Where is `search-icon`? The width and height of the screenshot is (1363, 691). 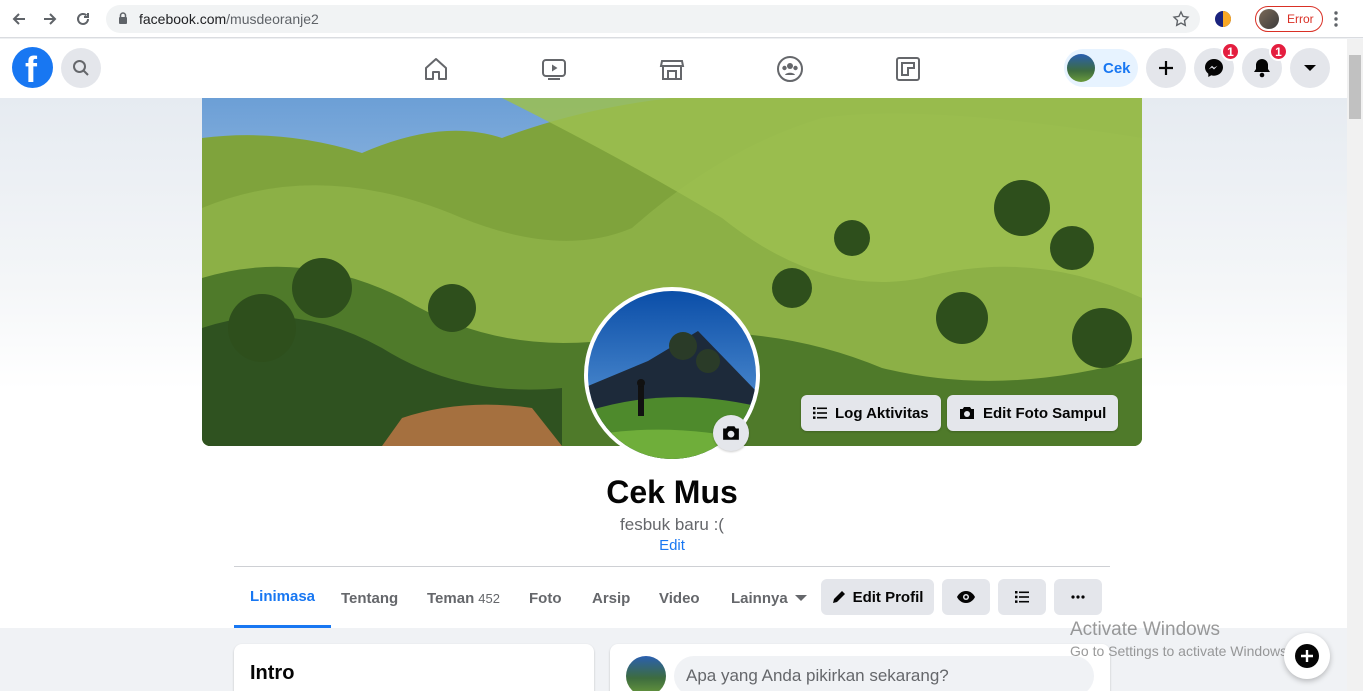 search-icon is located at coordinates (81, 68).